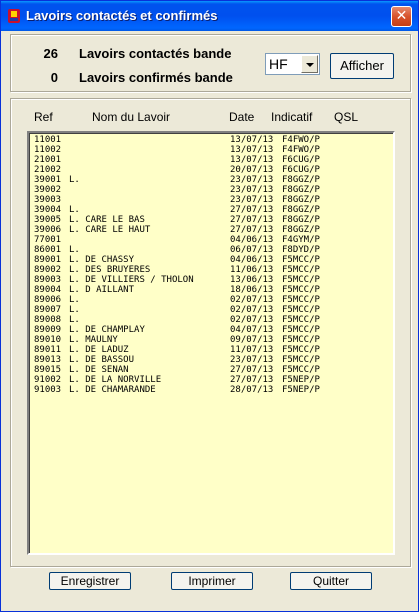  What do you see at coordinates (211, 190) in the screenshot?
I see `list-item: 39002 23/07/13 F8GGZ/P` at bounding box center [211, 190].